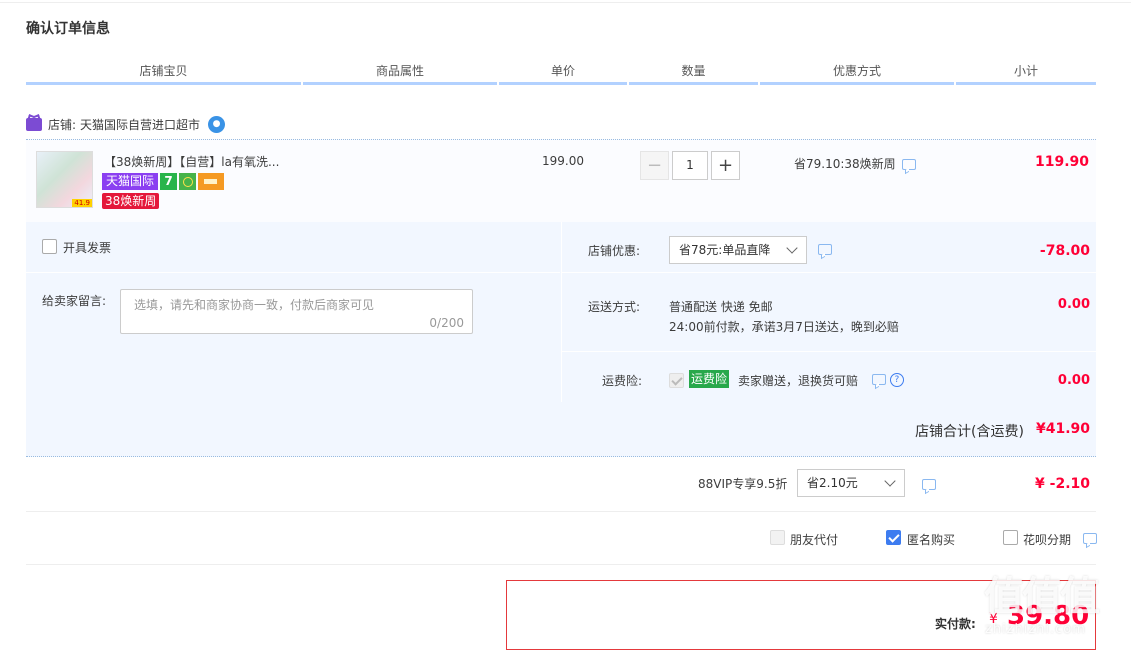  What do you see at coordinates (140, 124) in the screenshot?
I see `shop-name: 天猫国际自营进口超市` at bounding box center [140, 124].